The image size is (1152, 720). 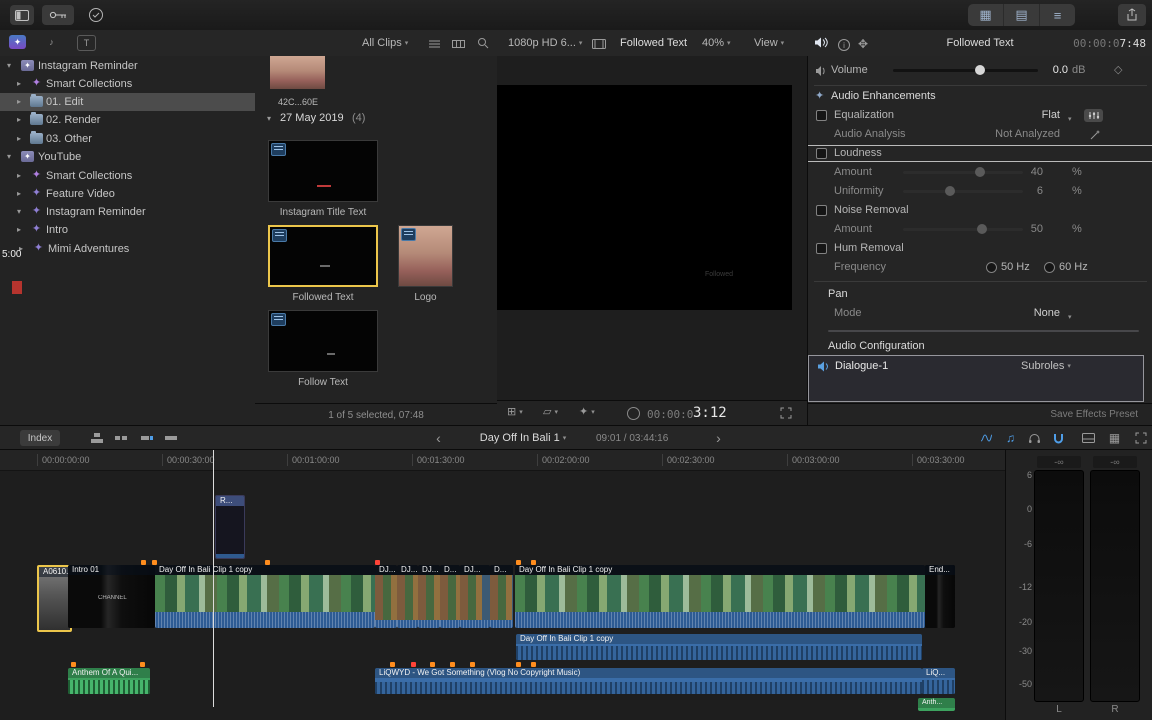 What do you see at coordinates (950, 191) in the screenshot?
I see `uniformity-slider-knob` at bounding box center [950, 191].